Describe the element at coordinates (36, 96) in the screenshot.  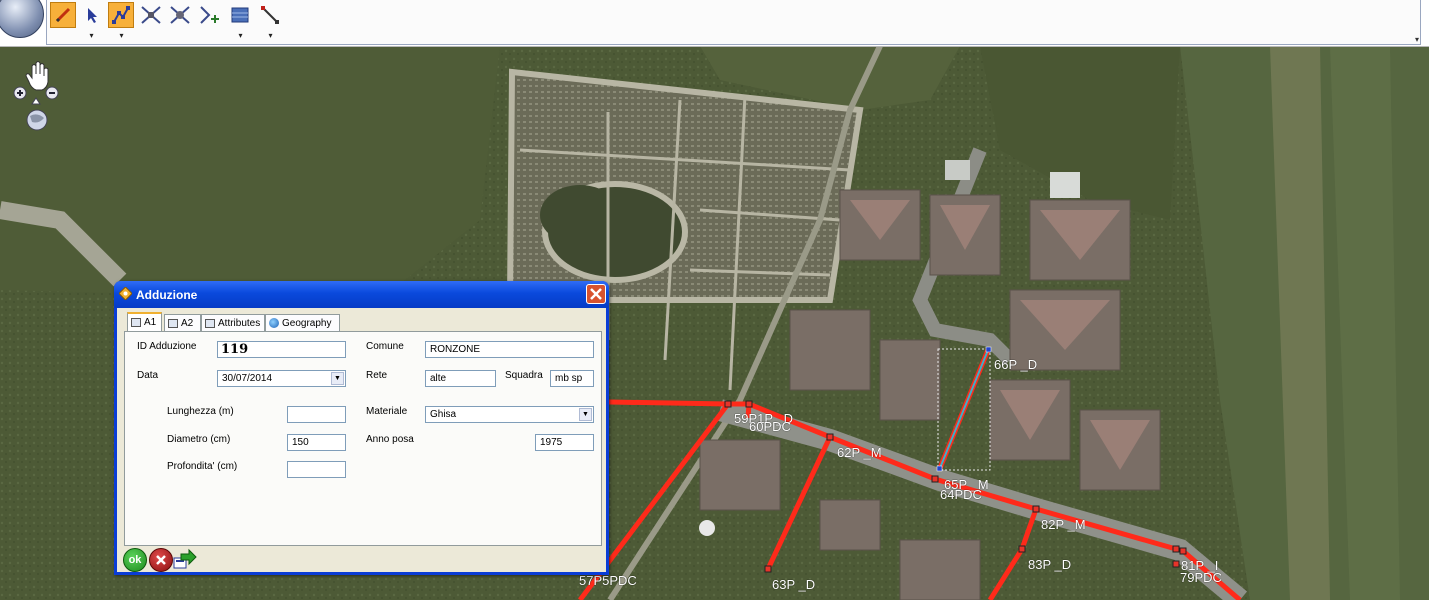
I see `map-navigation` at that location.